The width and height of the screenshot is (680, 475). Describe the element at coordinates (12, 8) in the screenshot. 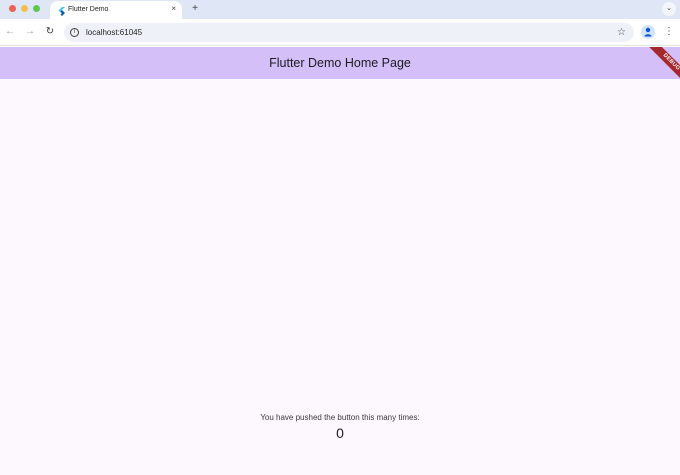

I see `close-window-button` at that location.